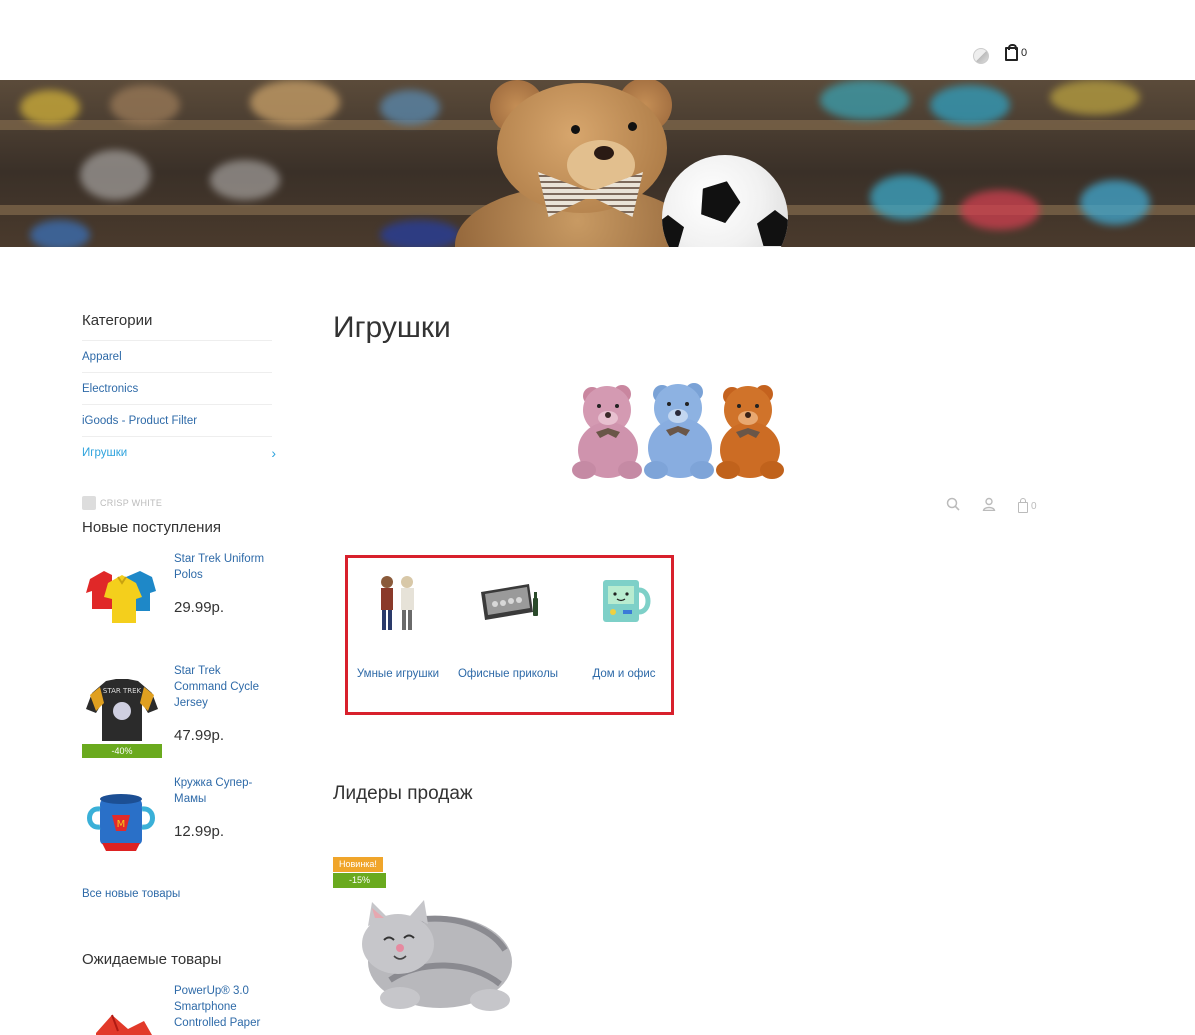 The width and height of the screenshot is (1195, 1035). Describe the element at coordinates (224, 567) in the screenshot. I see `product-name-link: Star Trek Uniform Polos` at that location.